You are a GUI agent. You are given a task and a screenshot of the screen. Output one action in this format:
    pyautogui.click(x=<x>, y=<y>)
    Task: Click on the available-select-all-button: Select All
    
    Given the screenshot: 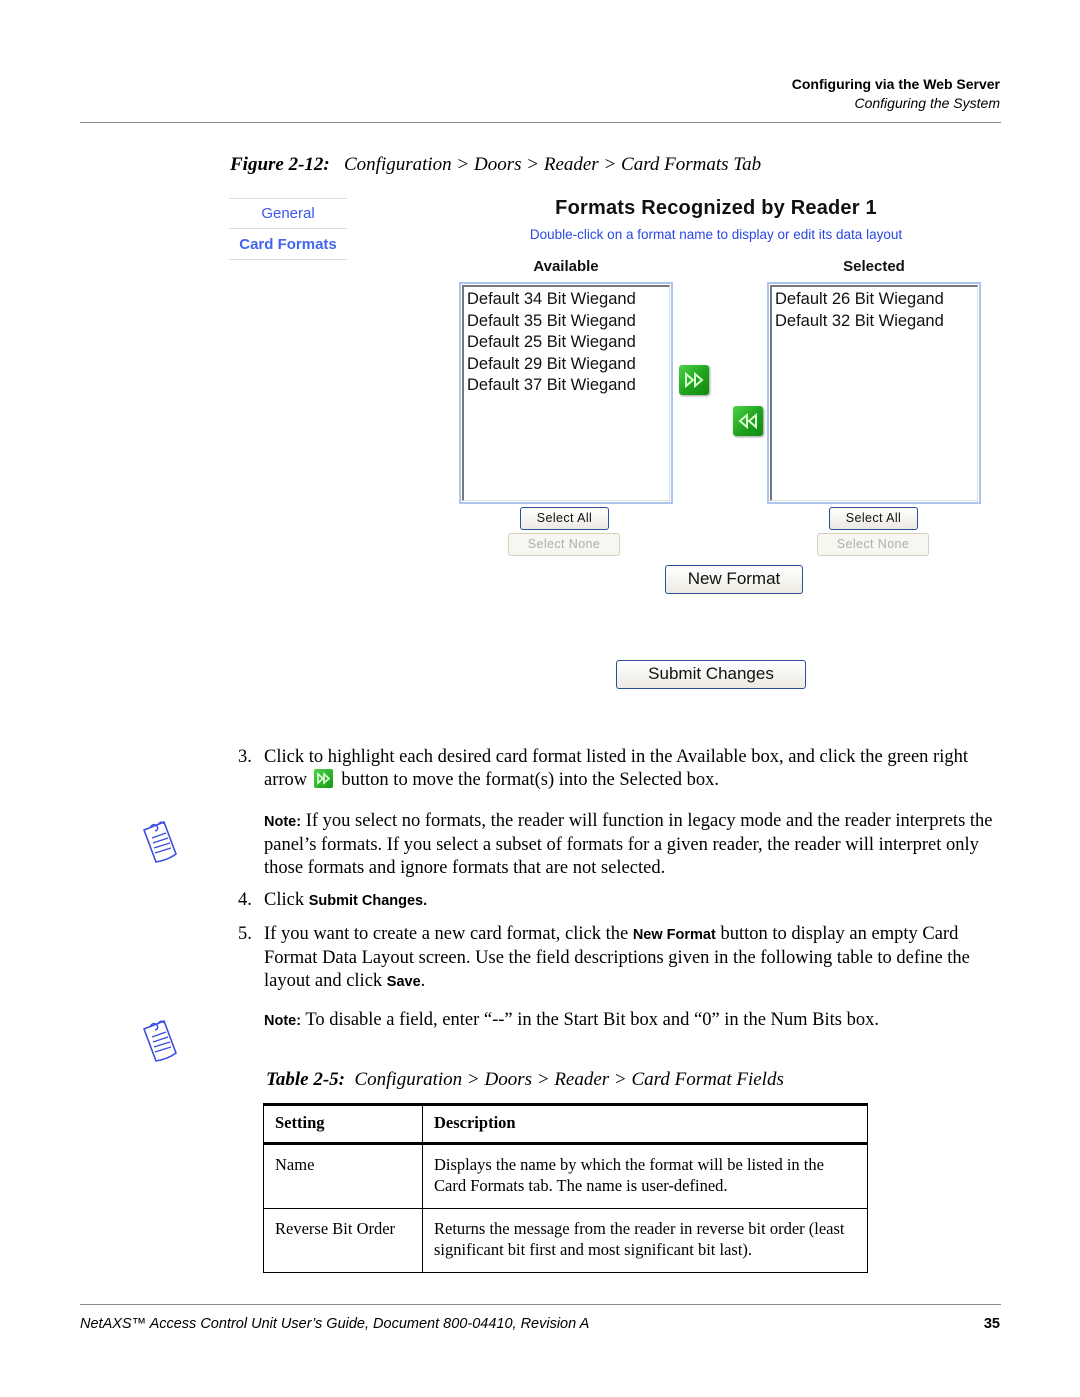 What is the action you would take?
    pyautogui.click(x=564, y=518)
    